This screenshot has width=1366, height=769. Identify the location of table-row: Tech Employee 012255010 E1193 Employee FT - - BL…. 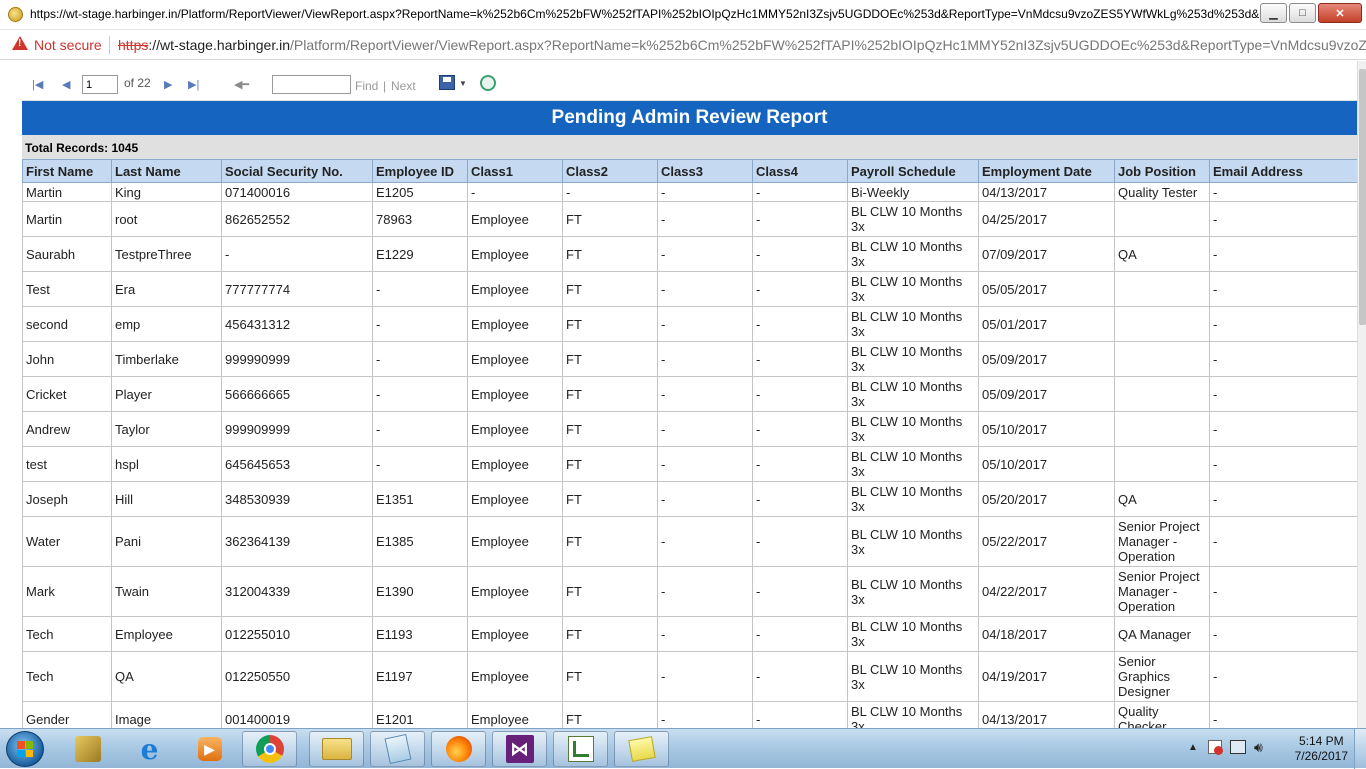
(690, 634).